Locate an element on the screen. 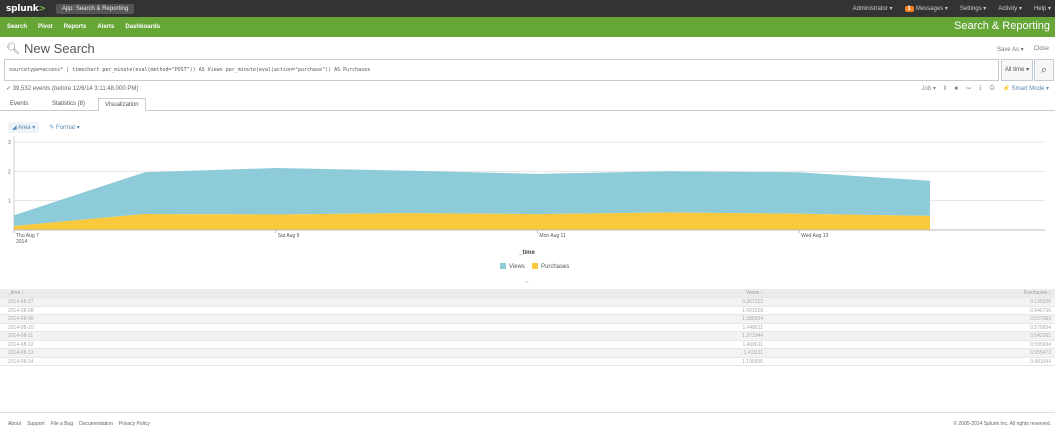  search-button: ⌕ is located at coordinates (1044, 70).